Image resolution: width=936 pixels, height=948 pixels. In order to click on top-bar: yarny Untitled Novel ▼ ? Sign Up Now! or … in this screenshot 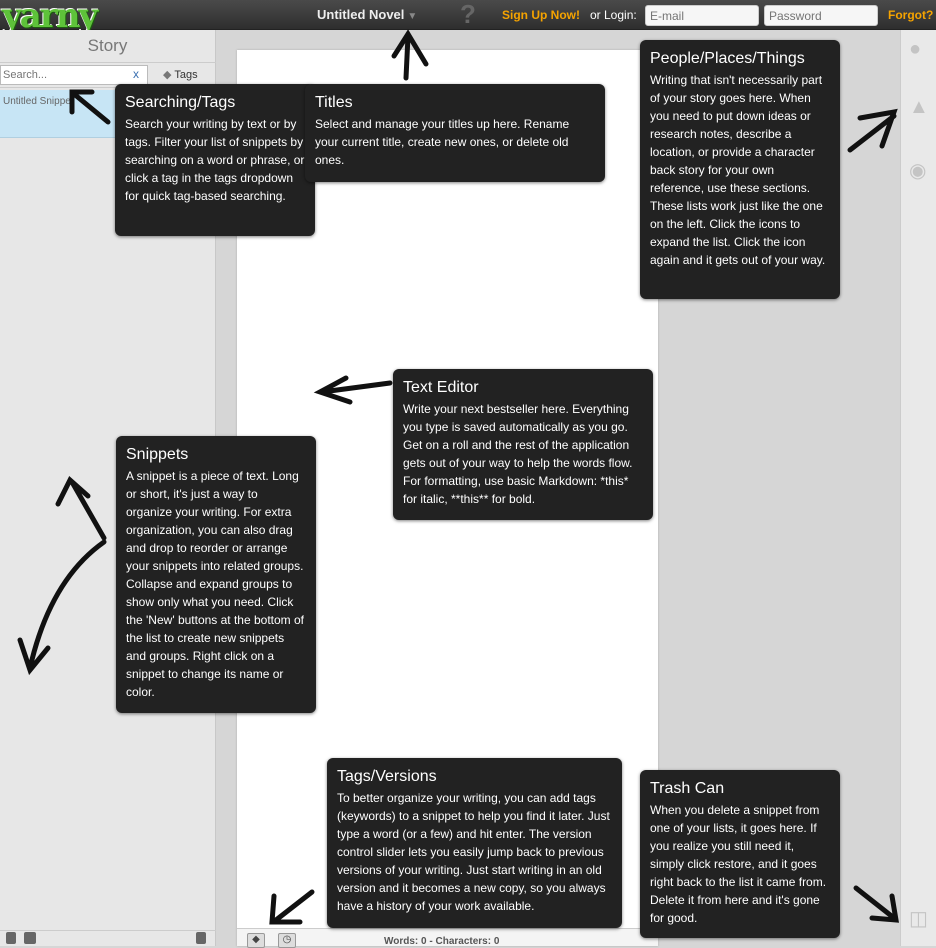, I will do `click(468, 18)`.